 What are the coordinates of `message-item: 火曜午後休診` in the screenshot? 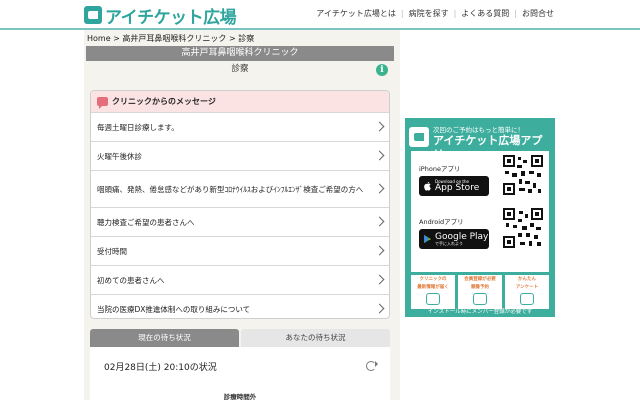 It's located at (240, 155).